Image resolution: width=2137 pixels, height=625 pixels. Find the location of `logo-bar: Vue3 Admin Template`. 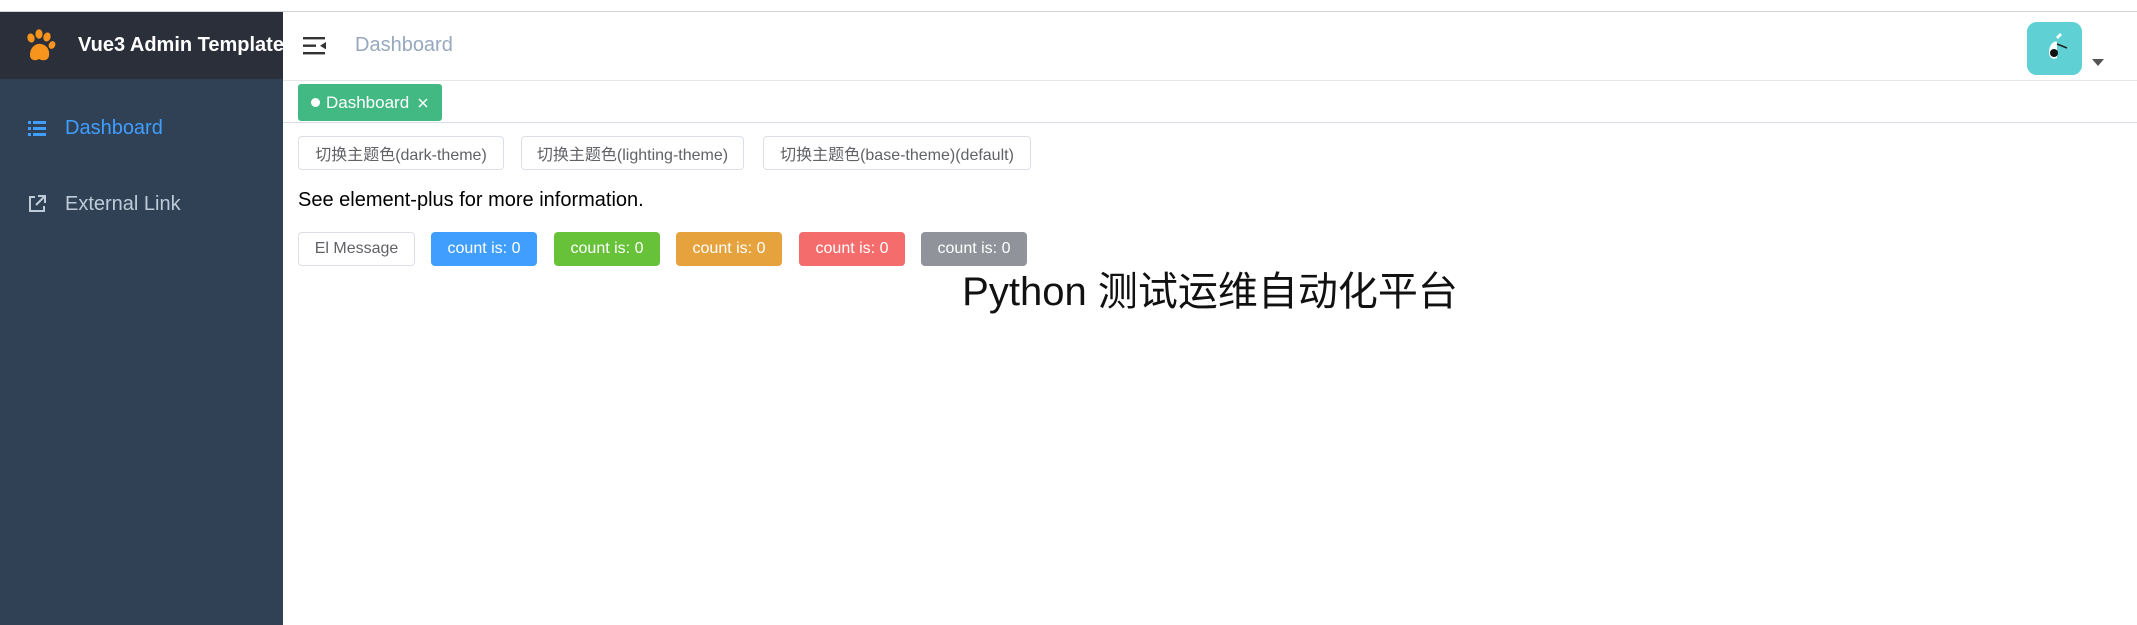

logo-bar: Vue3 Admin Template is located at coordinates (142, 45).